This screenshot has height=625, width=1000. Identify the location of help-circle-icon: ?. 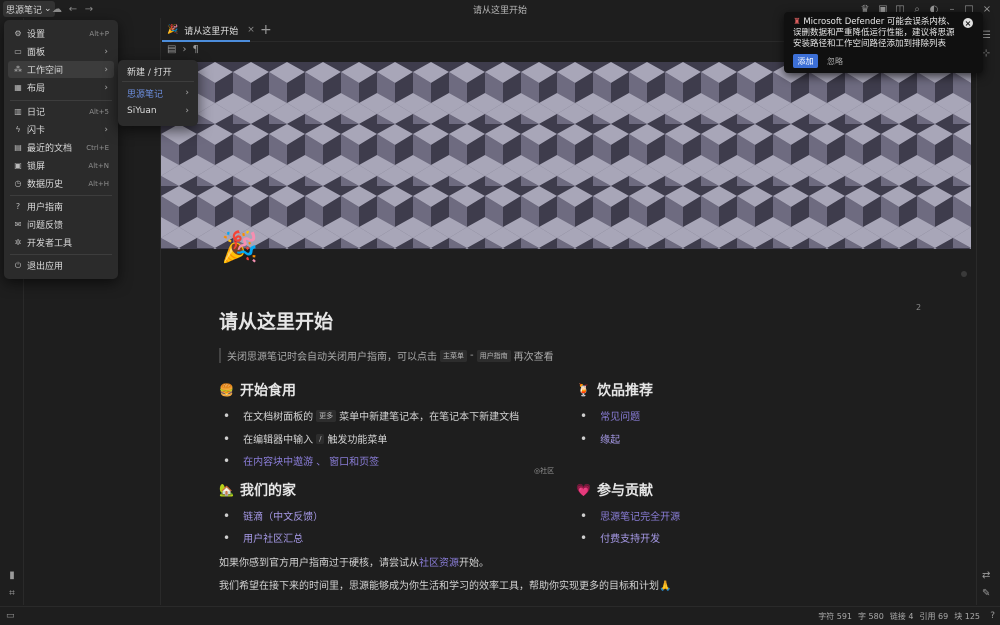
(992, 616).